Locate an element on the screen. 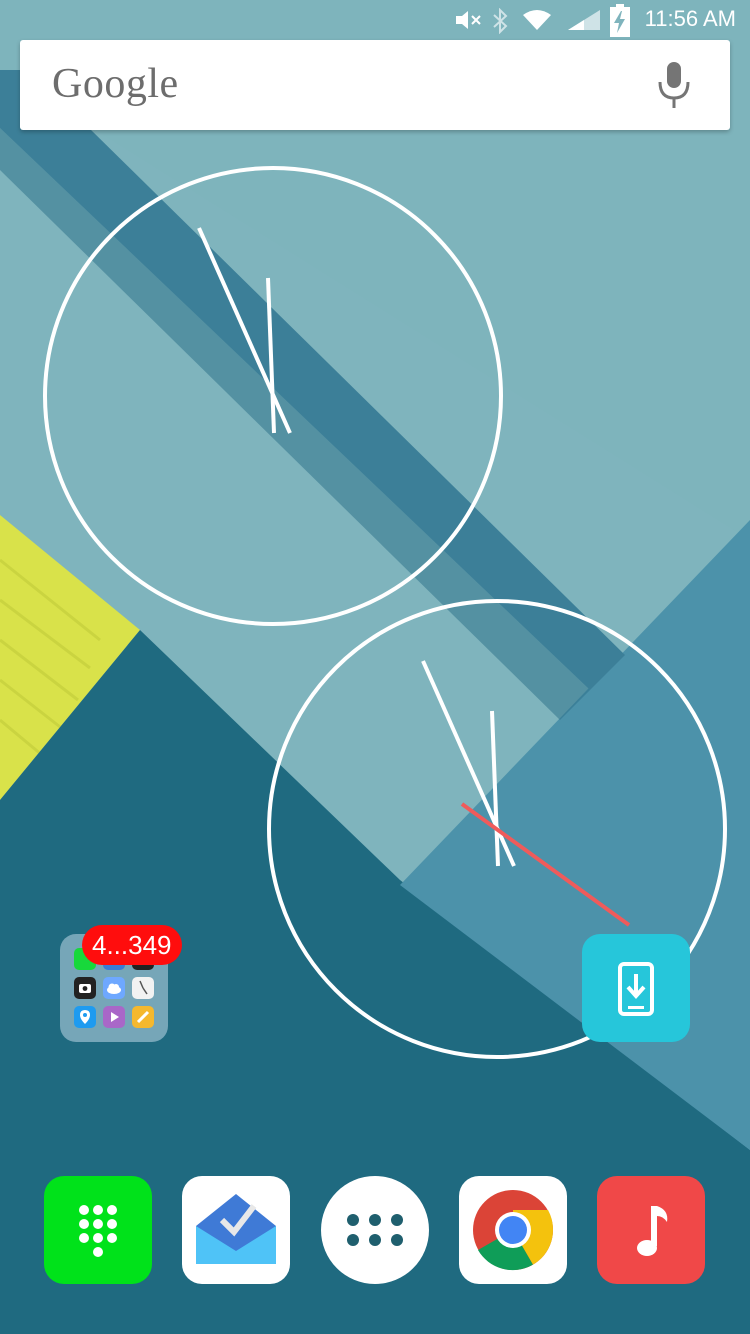 The image size is (750, 1334). dock-app-drawer is located at coordinates (375, 1230).